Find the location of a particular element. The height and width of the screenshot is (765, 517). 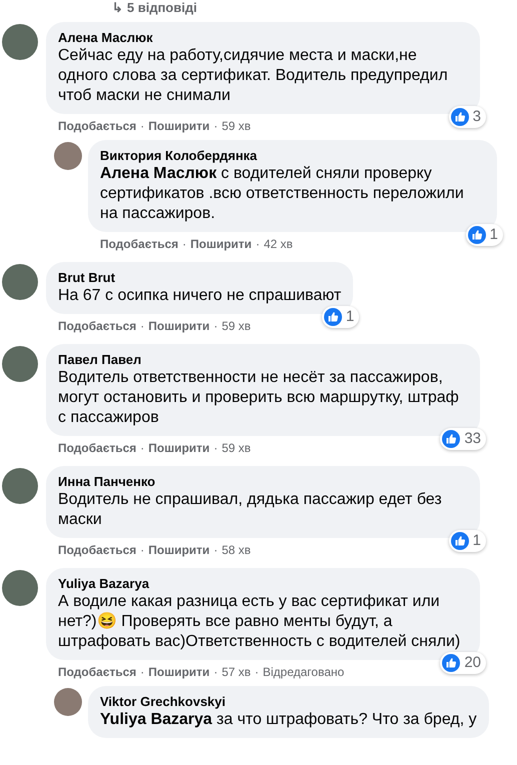

comment-text: А водиле какая разница есть у вас сертификат или нет?)😆 Проверять все равно менты будут, а штрафовать вас)Ответственность с водителей сняли) is located at coordinates (260, 622).